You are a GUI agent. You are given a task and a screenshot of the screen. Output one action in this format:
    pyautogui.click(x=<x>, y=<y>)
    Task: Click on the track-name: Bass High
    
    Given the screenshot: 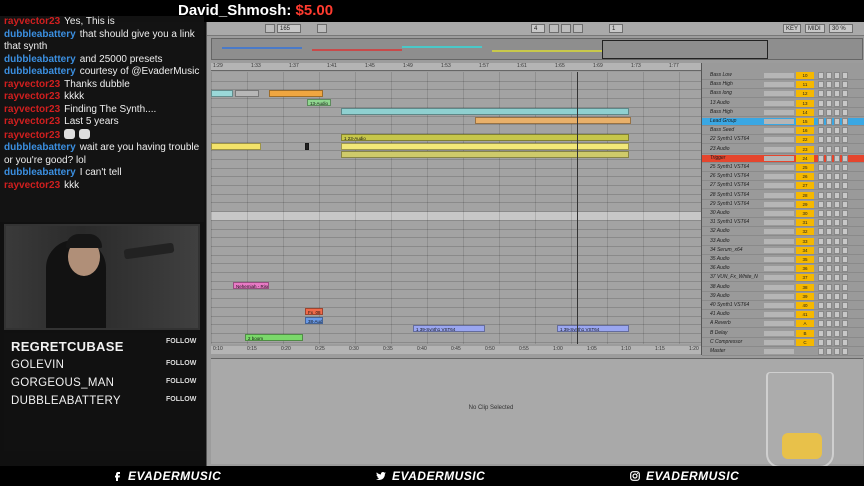 What is the action you would take?
    pyautogui.click(x=736, y=84)
    